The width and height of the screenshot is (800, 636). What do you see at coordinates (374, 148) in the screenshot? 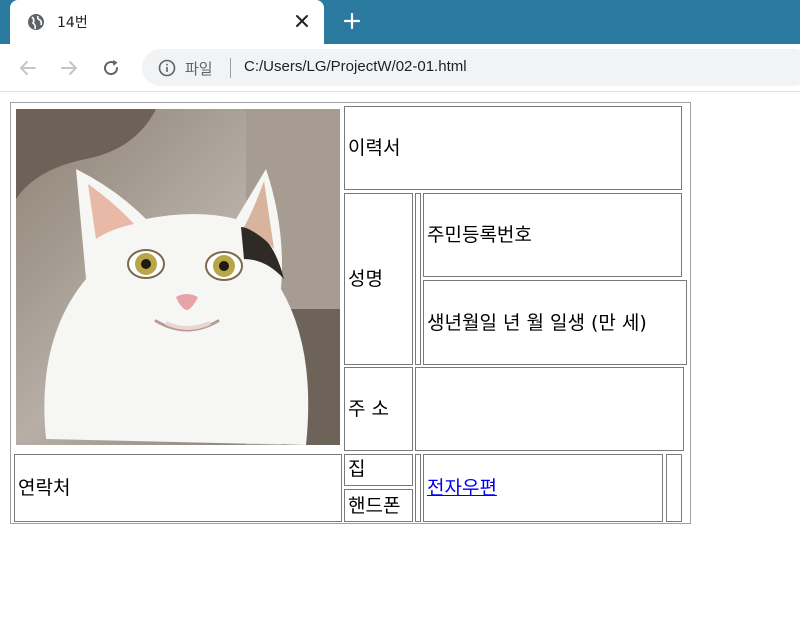
I see `resume-title: 이력서` at bounding box center [374, 148].